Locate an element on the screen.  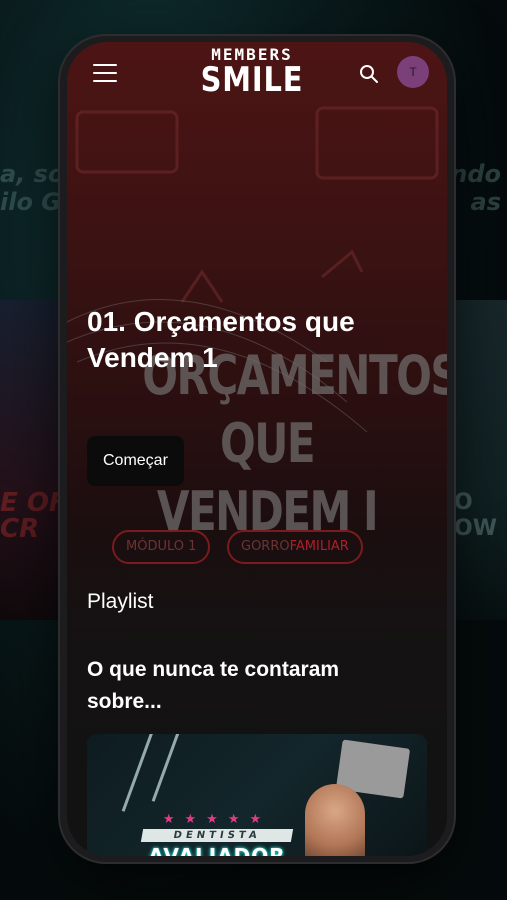
top-app-bar: MEMBERS SMILE T is located at coordinates (257, 81).